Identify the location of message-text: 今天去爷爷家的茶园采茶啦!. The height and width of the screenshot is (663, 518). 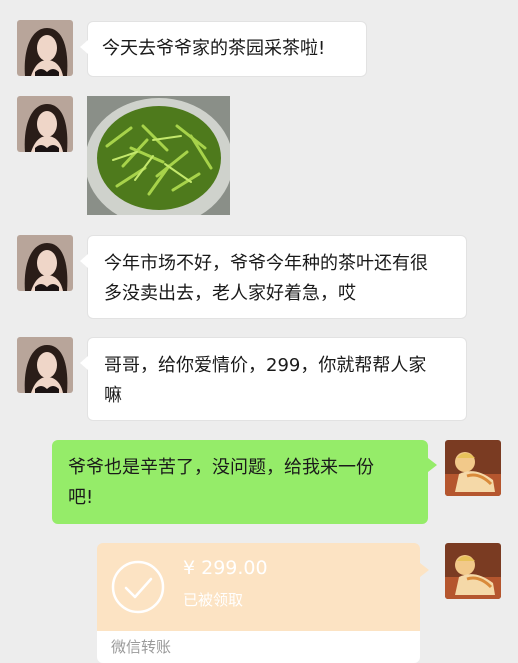
(214, 48).